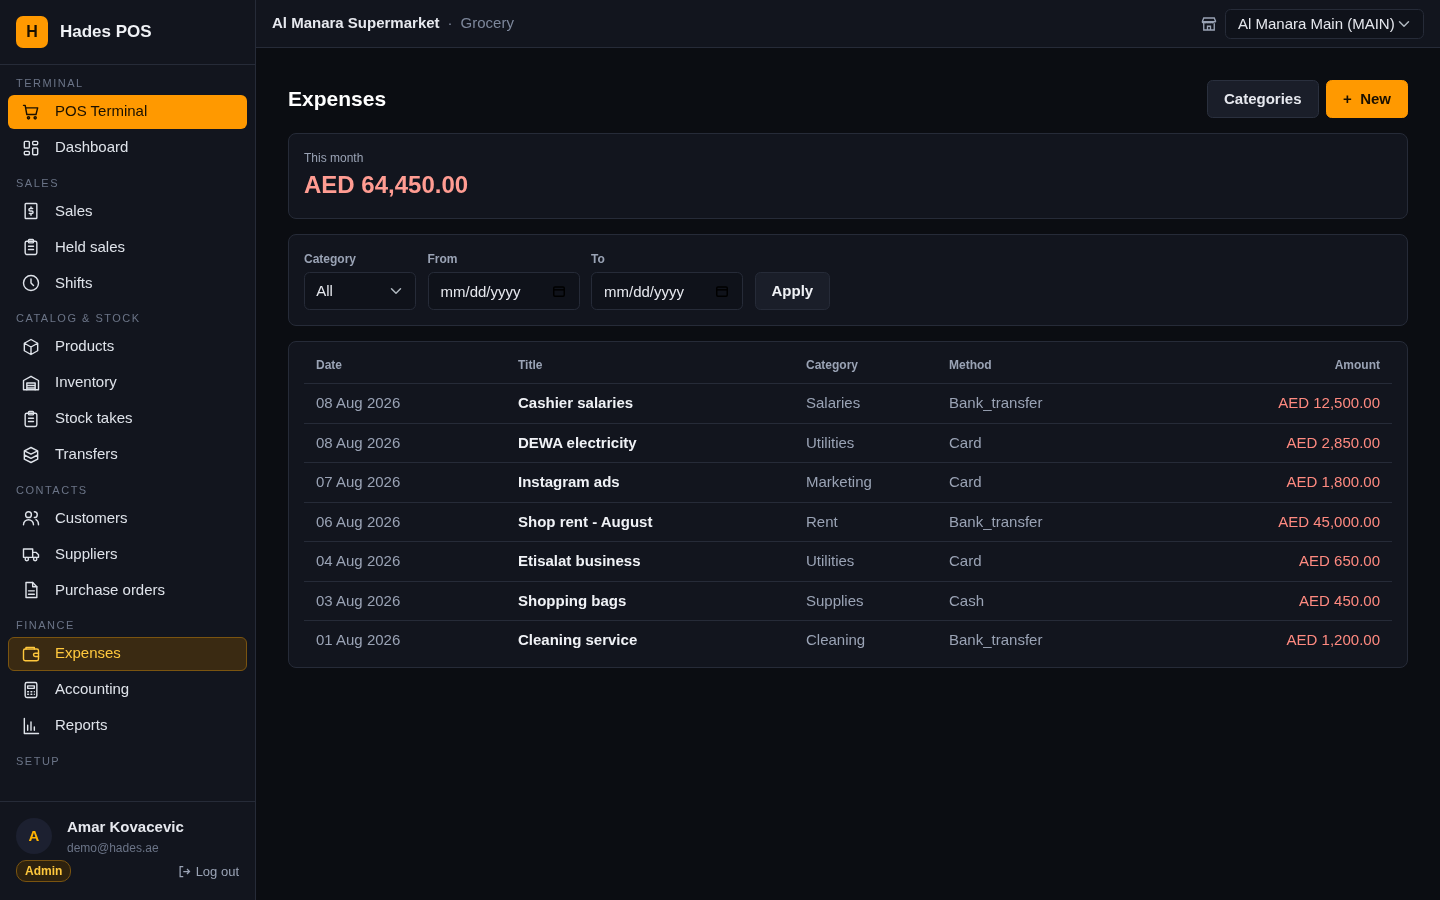 The width and height of the screenshot is (1440, 900). Describe the element at coordinates (330, 259) in the screenshot. I see `field-label: Category` at that location.